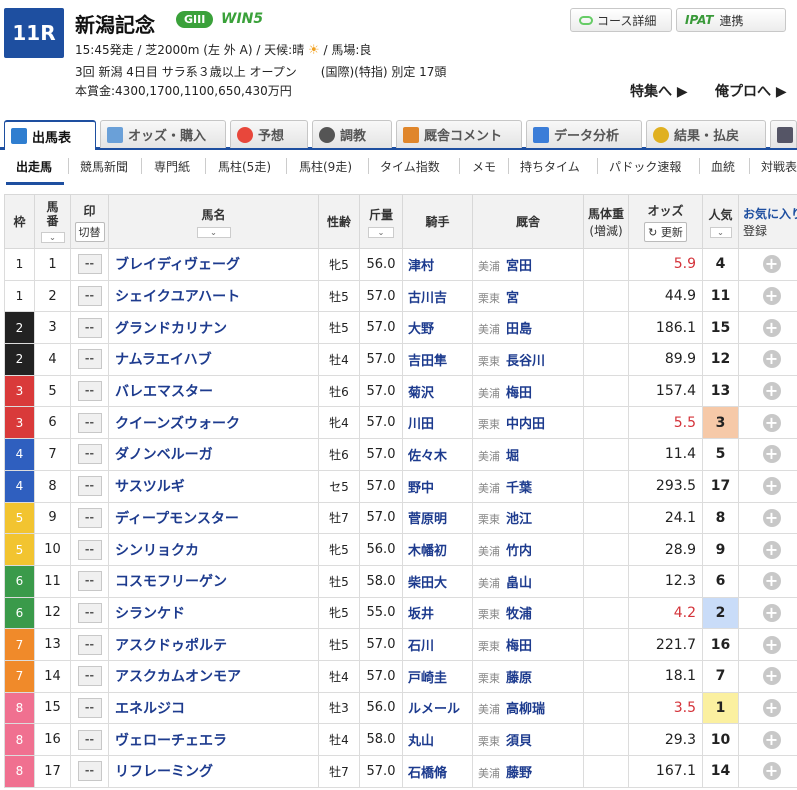 The height and width of the screenshot is (790, 797). Describe the element at coordinates (519, 519) in the screenshot. I see `trainer-link: 池江` at that location.